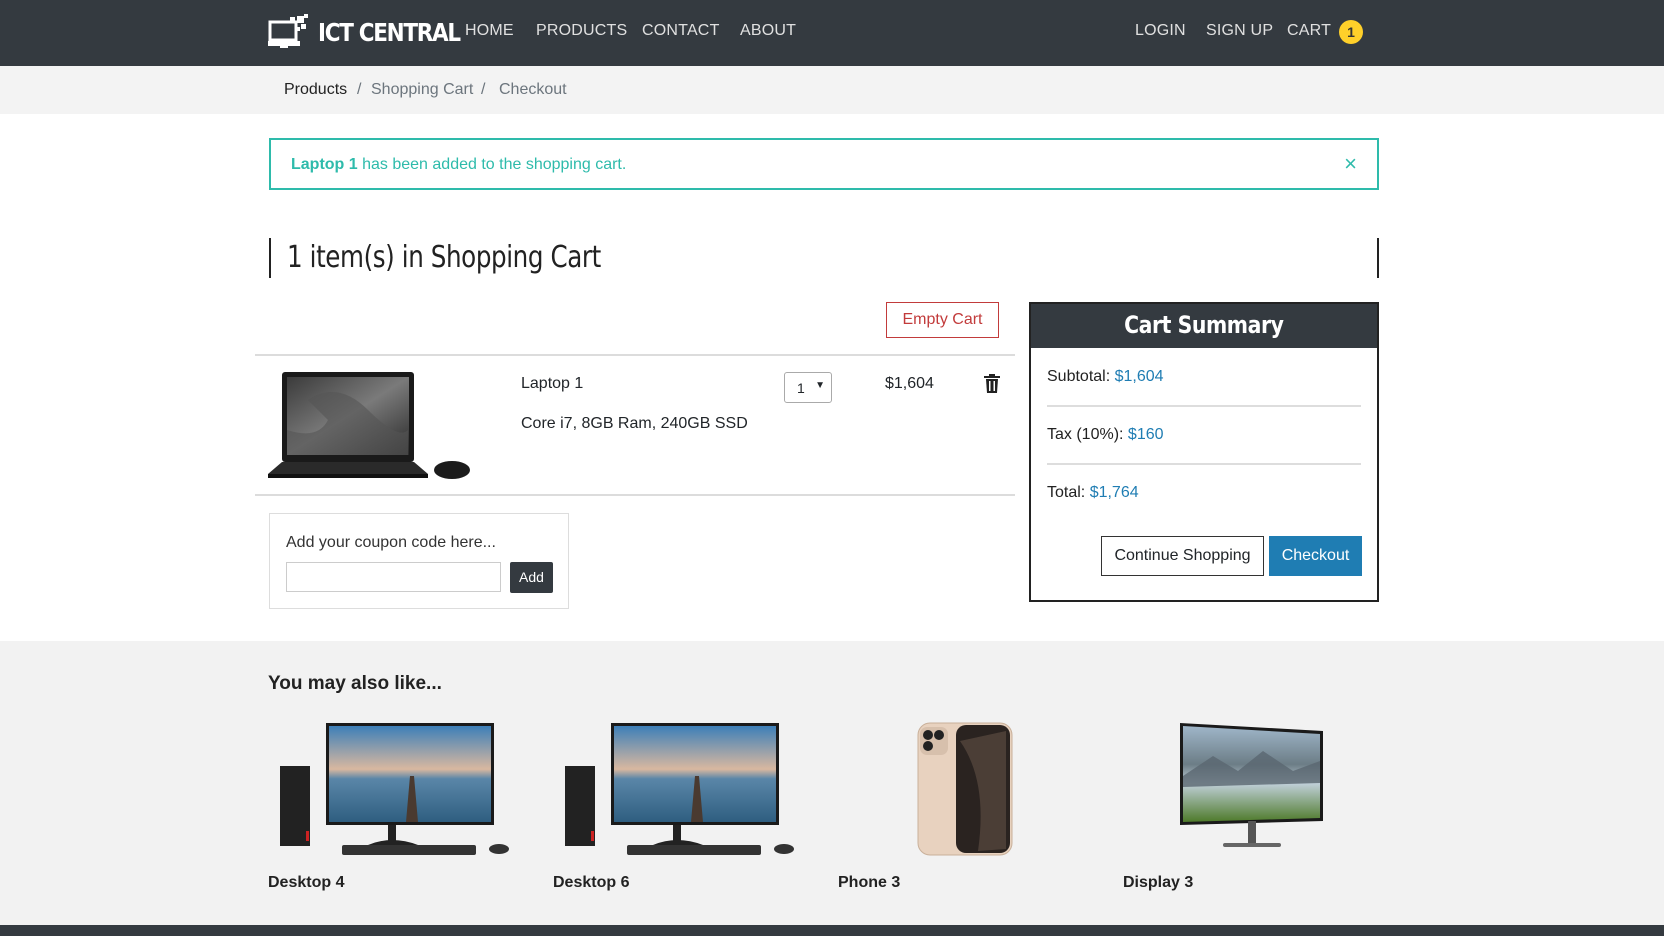 This screenshot has width=1664, height=936. I want to click on tax-row: Tax (10%): $160, so click(1105, 435).